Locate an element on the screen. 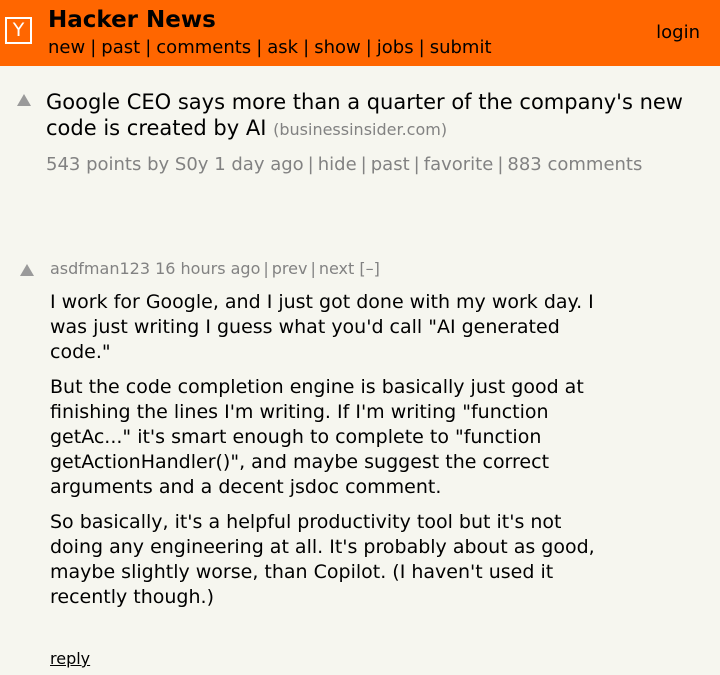  story-past: past is located at coordinates (390, 164).